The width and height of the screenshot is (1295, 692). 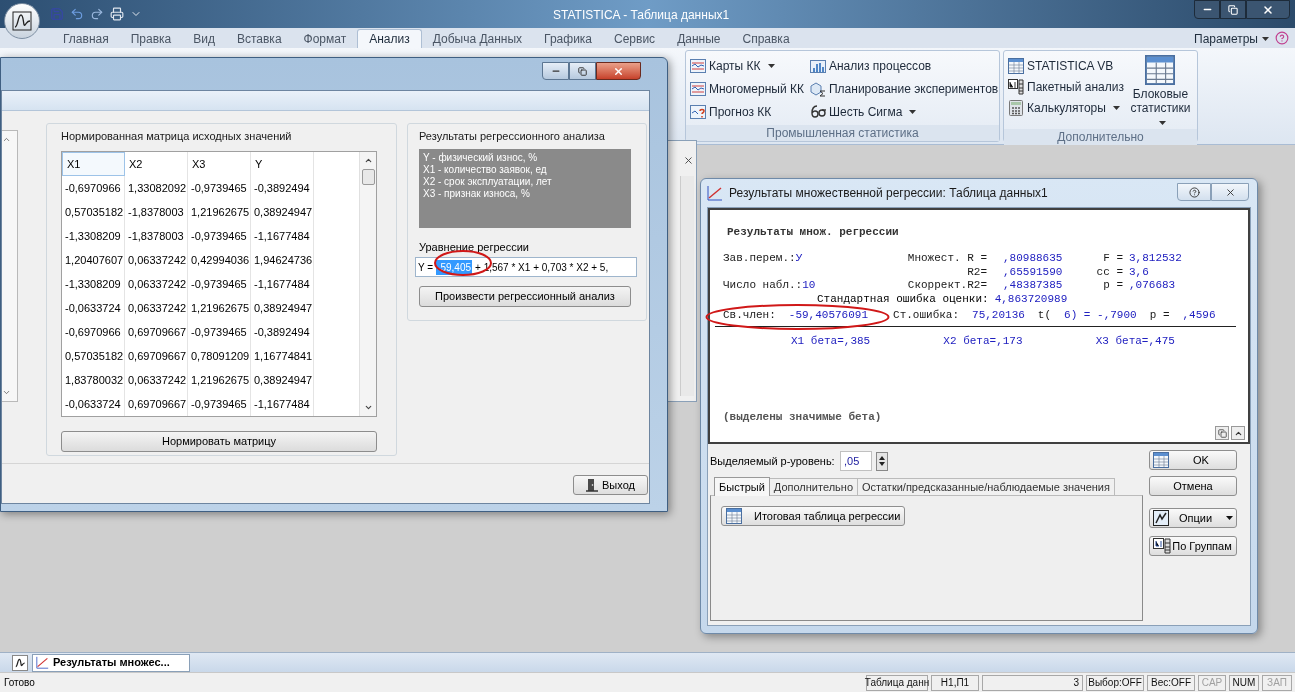 I want to click on dialog-title: Результаты множественной регрессии: Таблица данных1, so click(x=888, y=193).